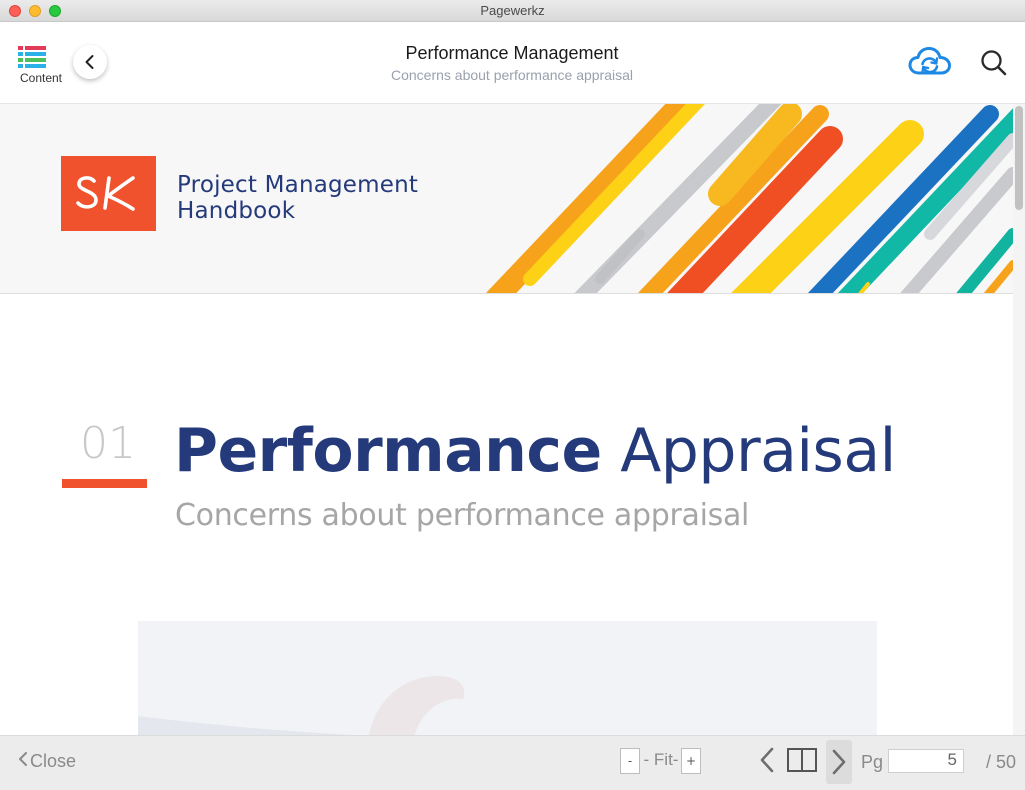 The width and height of the screenshot is (1025, 790). I want to click on zoom-out-button: -, so click(630, 761).